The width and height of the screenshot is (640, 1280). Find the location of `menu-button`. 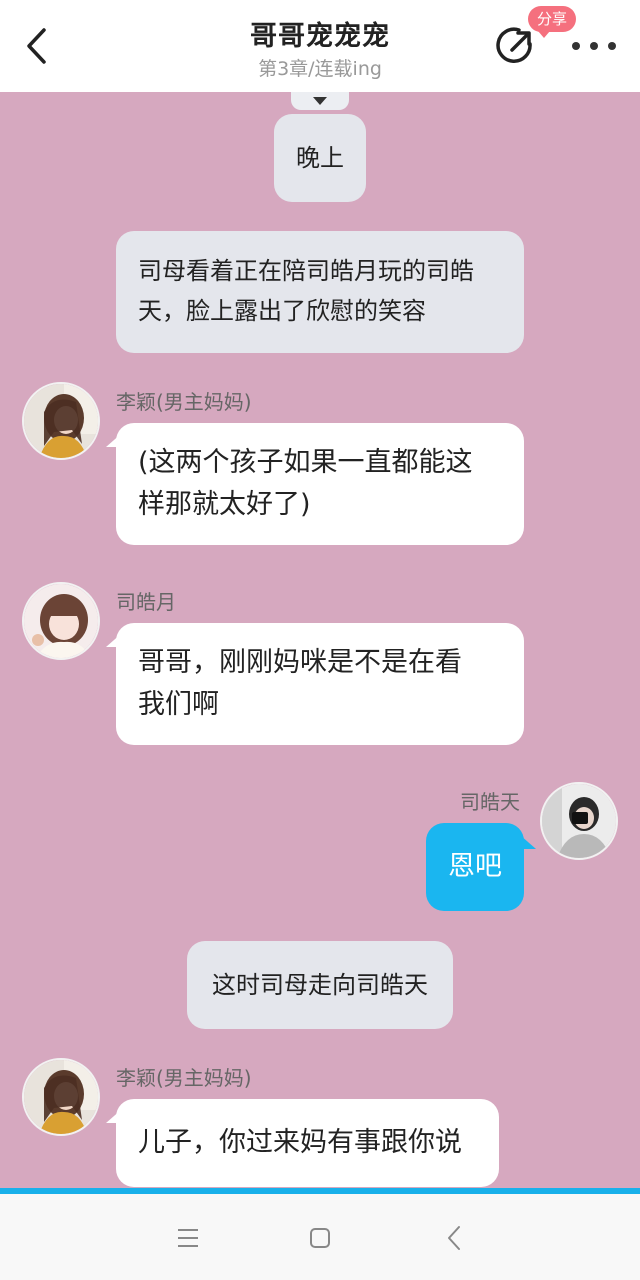

menu-button is located at coordinates (188, 1238).